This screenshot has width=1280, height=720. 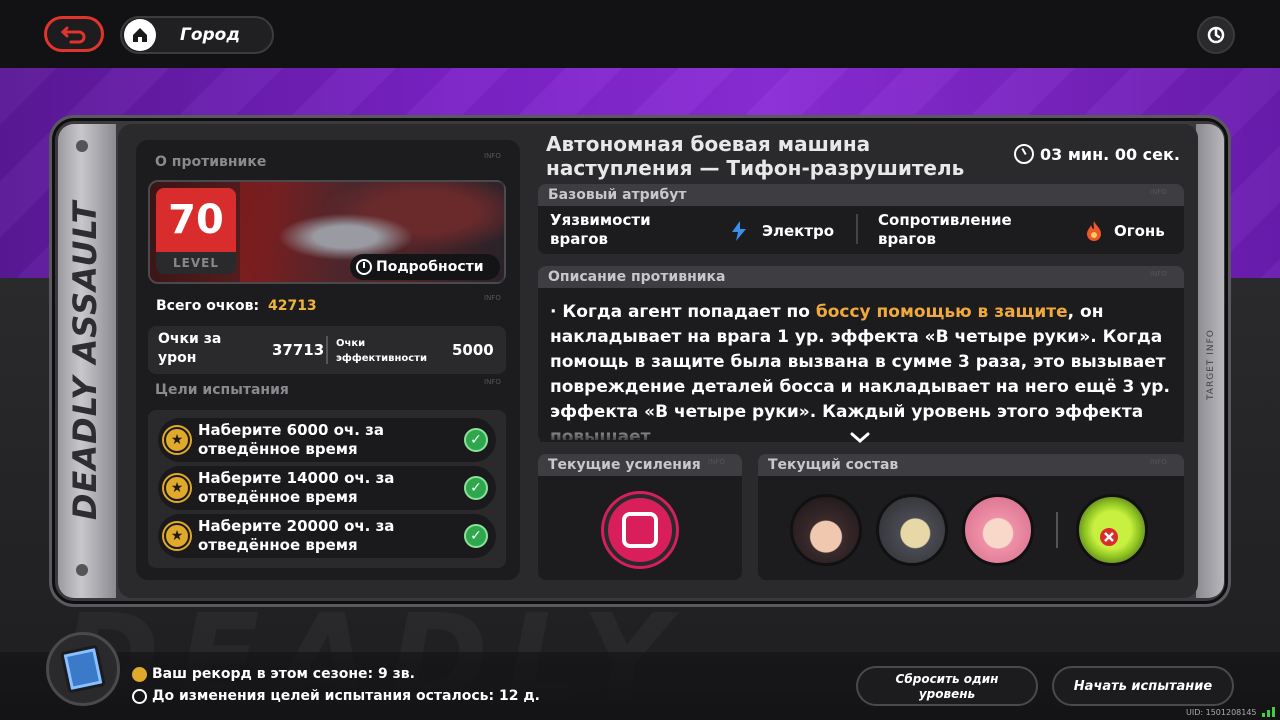 I want to click on star-icon, so click(x=139, y=674).